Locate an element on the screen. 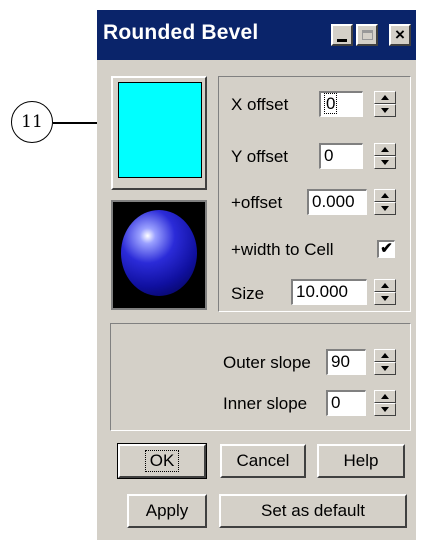 This screenshot has height=542, width=425. width-to-cell-checkbox: ✔ is located at coordinates (386, 249).